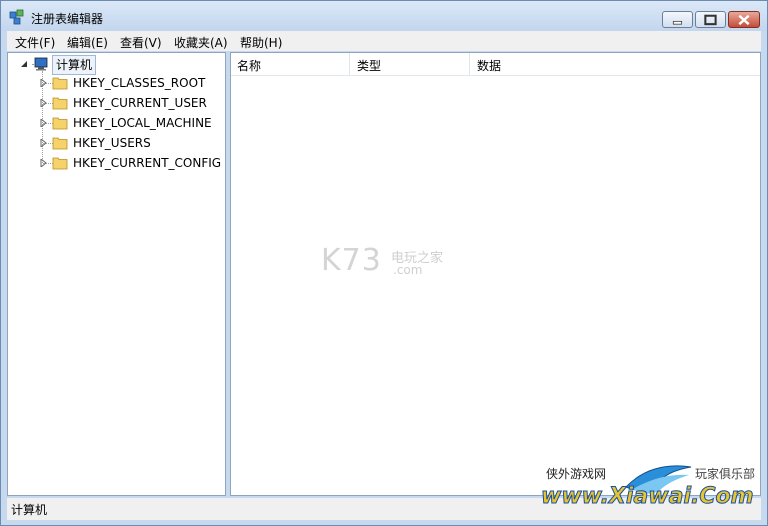 Image resolution: width=768 pixels, height=526 pixels. I want to click on registry-editor-icon, so click(16, 17).